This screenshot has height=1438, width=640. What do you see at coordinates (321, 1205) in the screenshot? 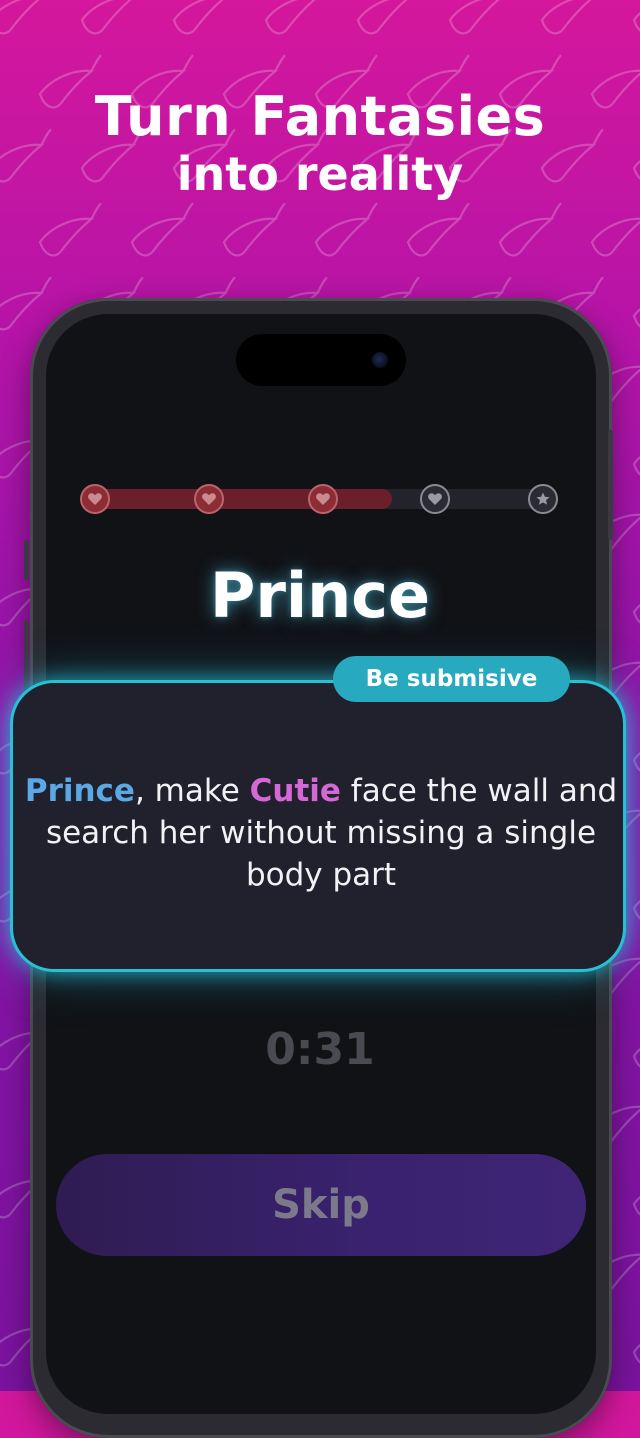
I see `skip-button: Skip` at bounding box center [321, 1205].